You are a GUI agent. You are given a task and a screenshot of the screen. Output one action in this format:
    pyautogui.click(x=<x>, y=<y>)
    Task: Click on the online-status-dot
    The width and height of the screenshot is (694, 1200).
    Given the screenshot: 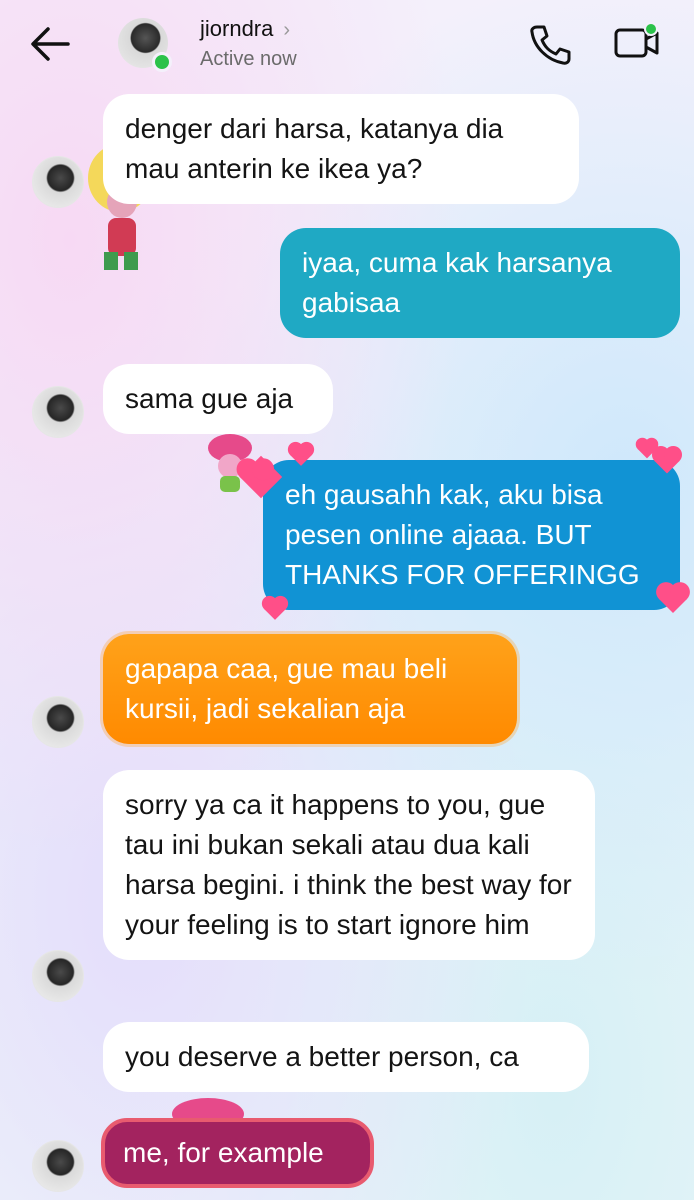 What is the action you would take?
    pyautogui.click(x=162, y=62)
    